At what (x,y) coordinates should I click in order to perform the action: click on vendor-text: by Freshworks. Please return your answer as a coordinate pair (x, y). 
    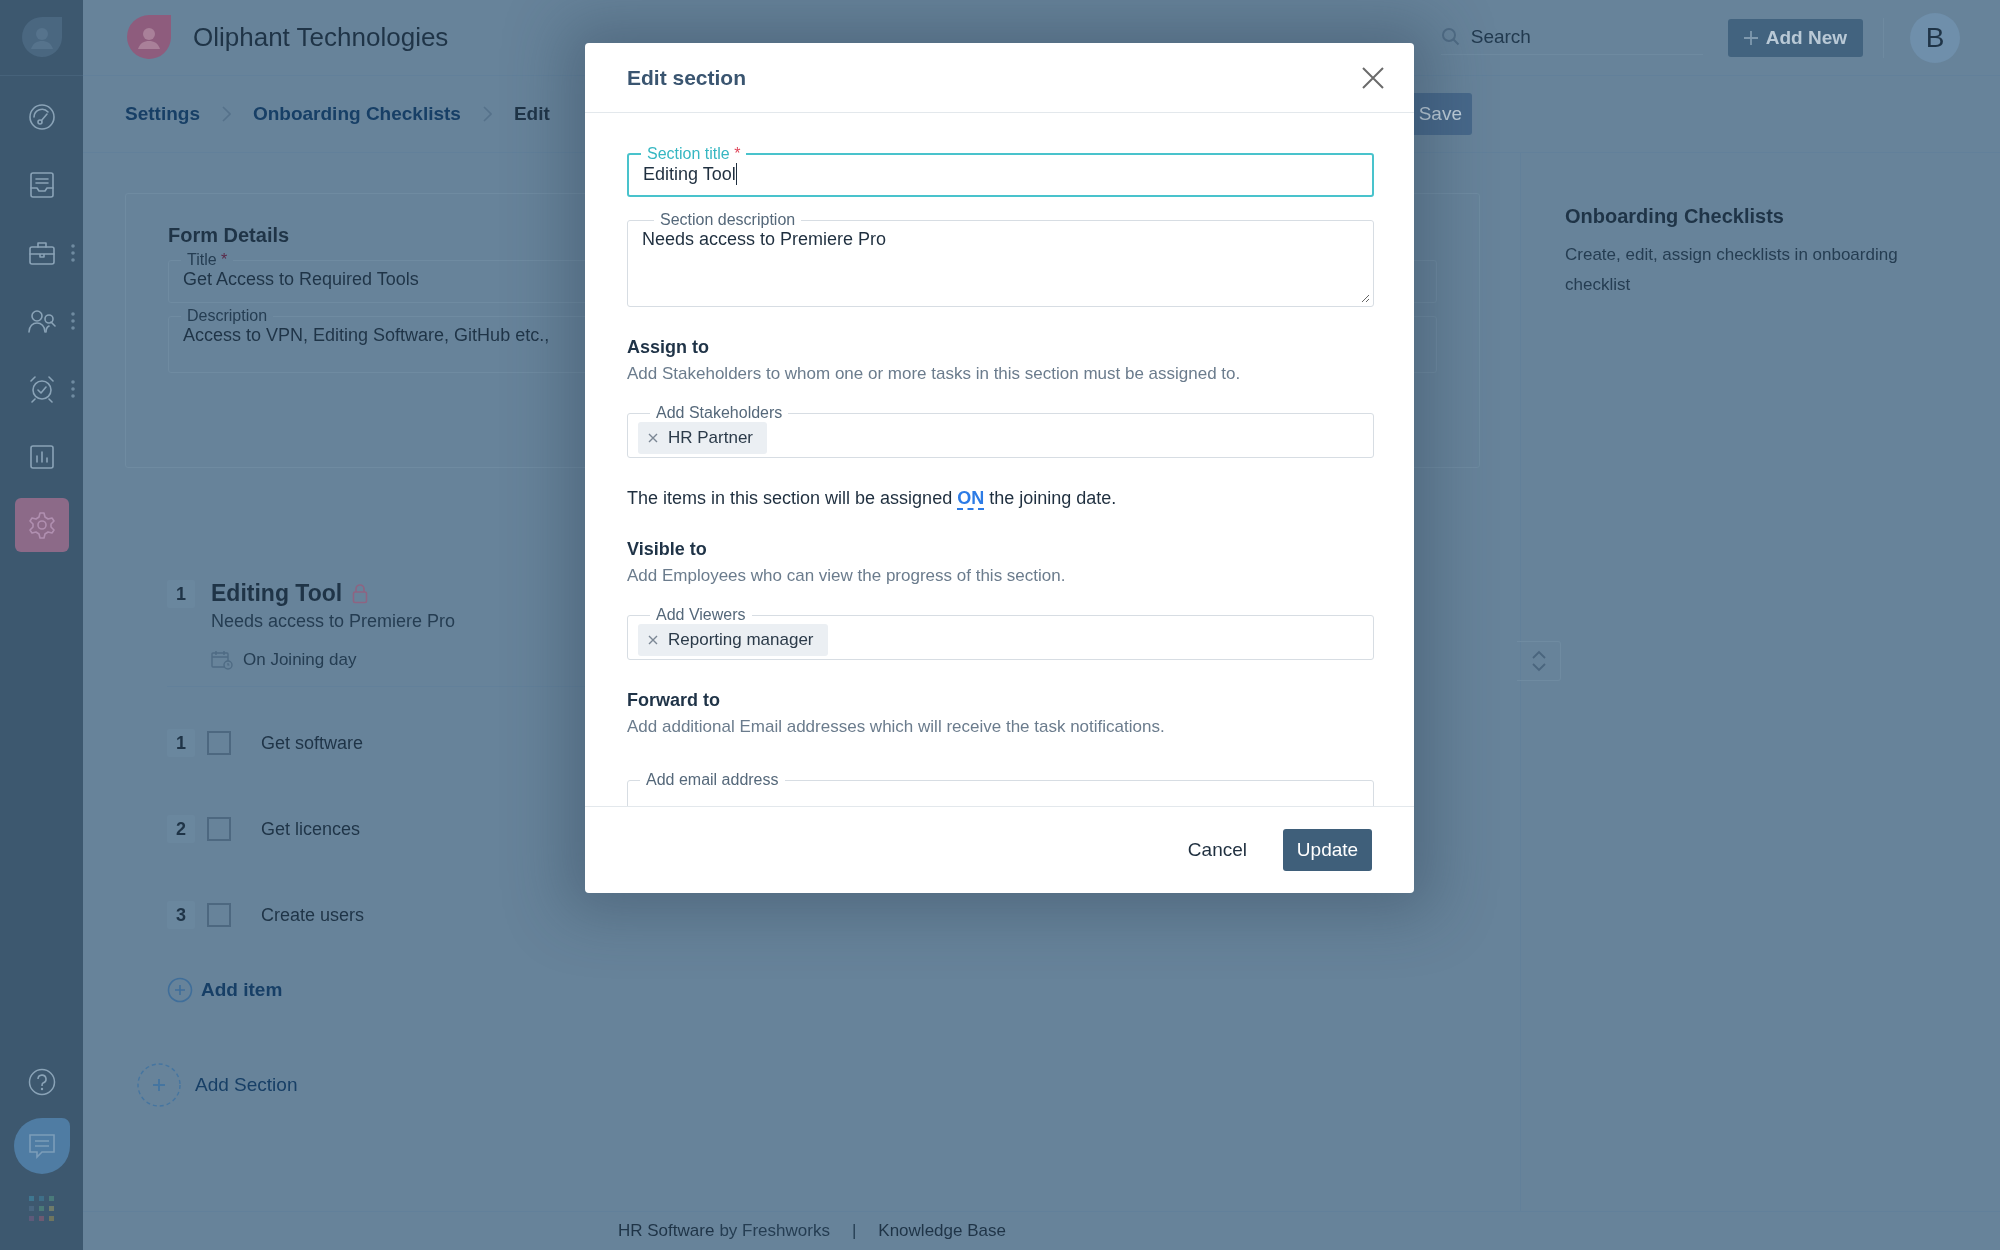
    Looking at the image, I should click on (774, 1231).